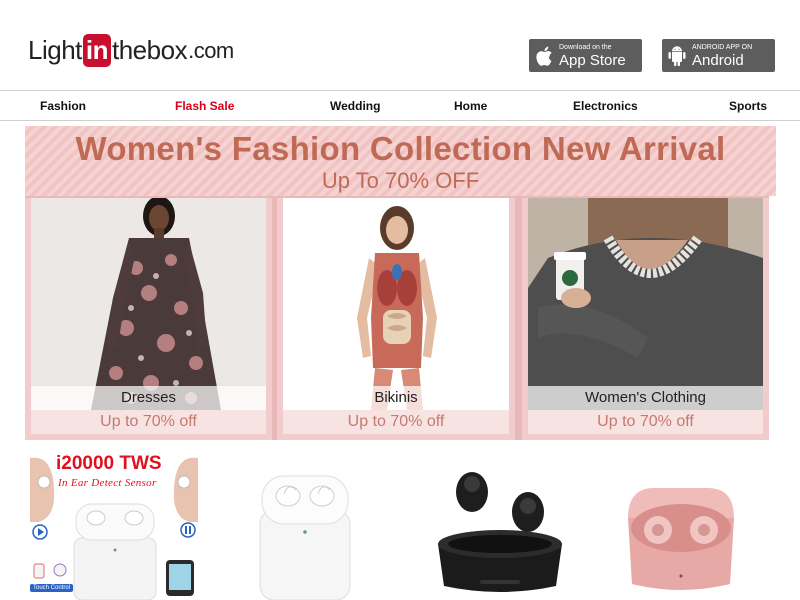 The image size is (800, 600). Describe the element at coordinates (400, 148) in the screenshot. I see `banner-title: Women's Fashion Collection New Arrival` at that location.